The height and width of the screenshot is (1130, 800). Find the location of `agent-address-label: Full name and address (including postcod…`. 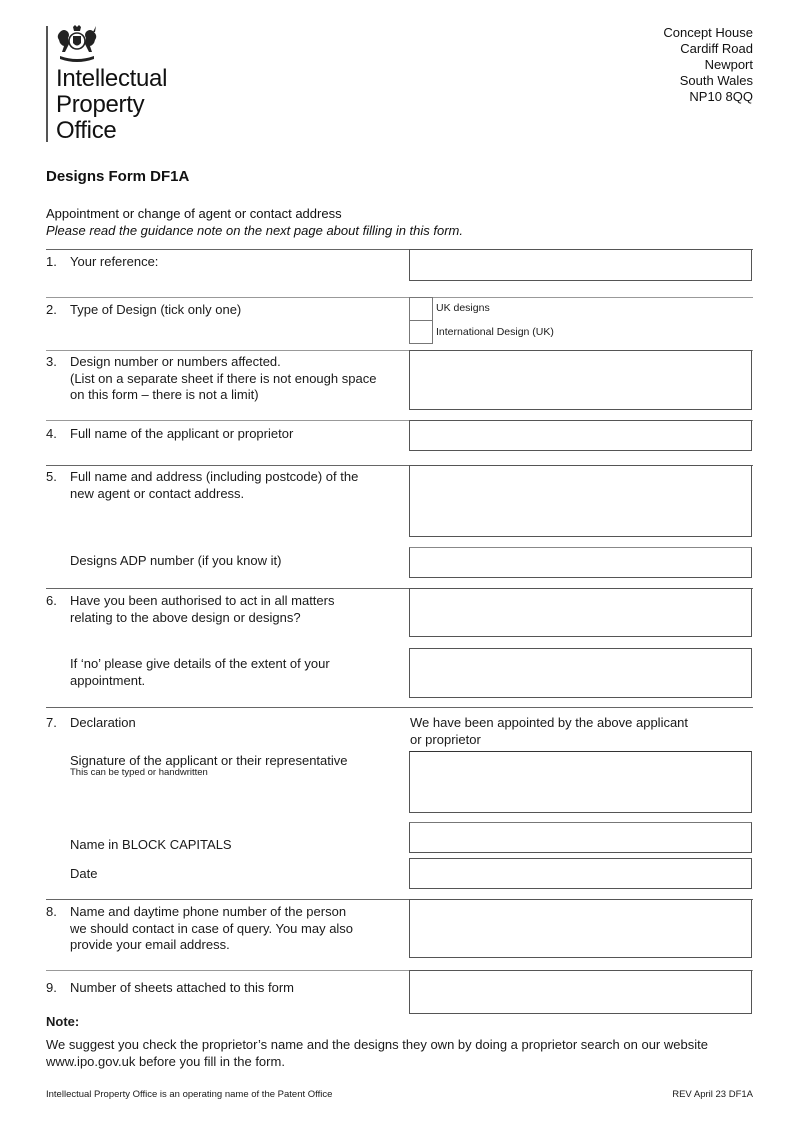

agent-address-label: Full name and address (including postcod… is located at coordinates (214, 485).